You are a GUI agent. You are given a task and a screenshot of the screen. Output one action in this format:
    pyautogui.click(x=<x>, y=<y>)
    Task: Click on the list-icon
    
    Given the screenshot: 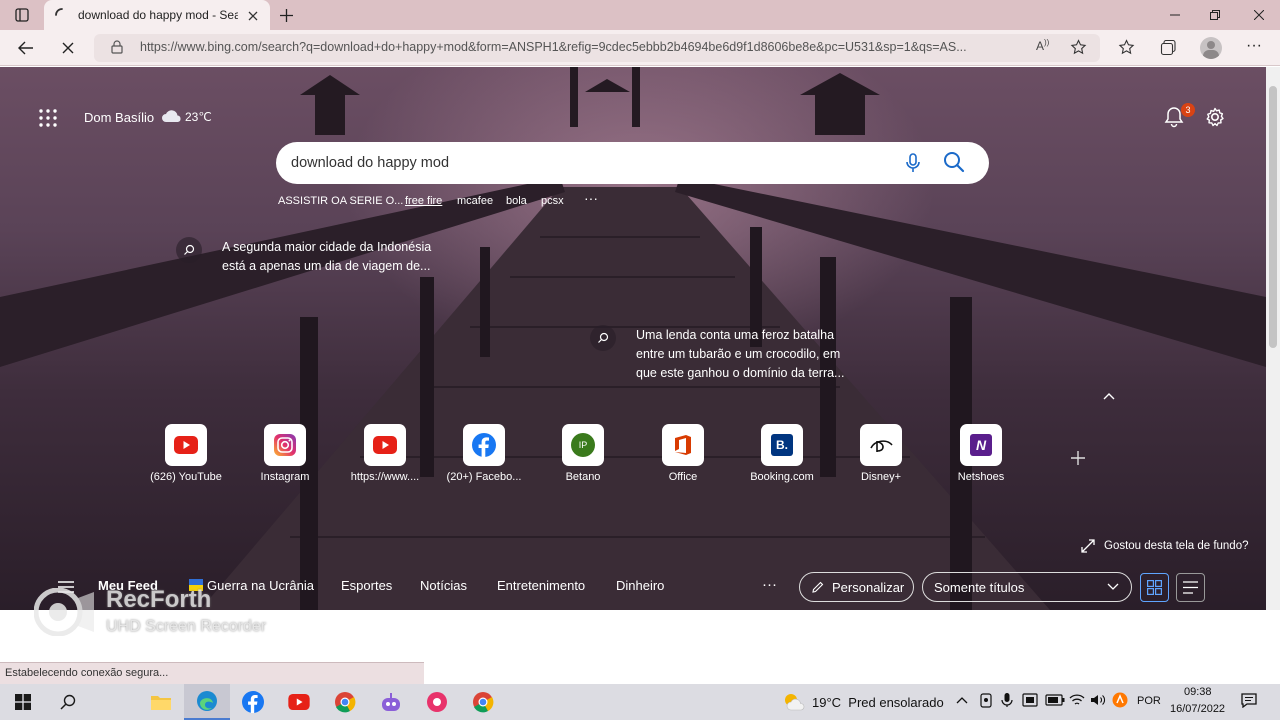 What is the action you would take?
    pyautogui.click(x=1190, y=587)
    